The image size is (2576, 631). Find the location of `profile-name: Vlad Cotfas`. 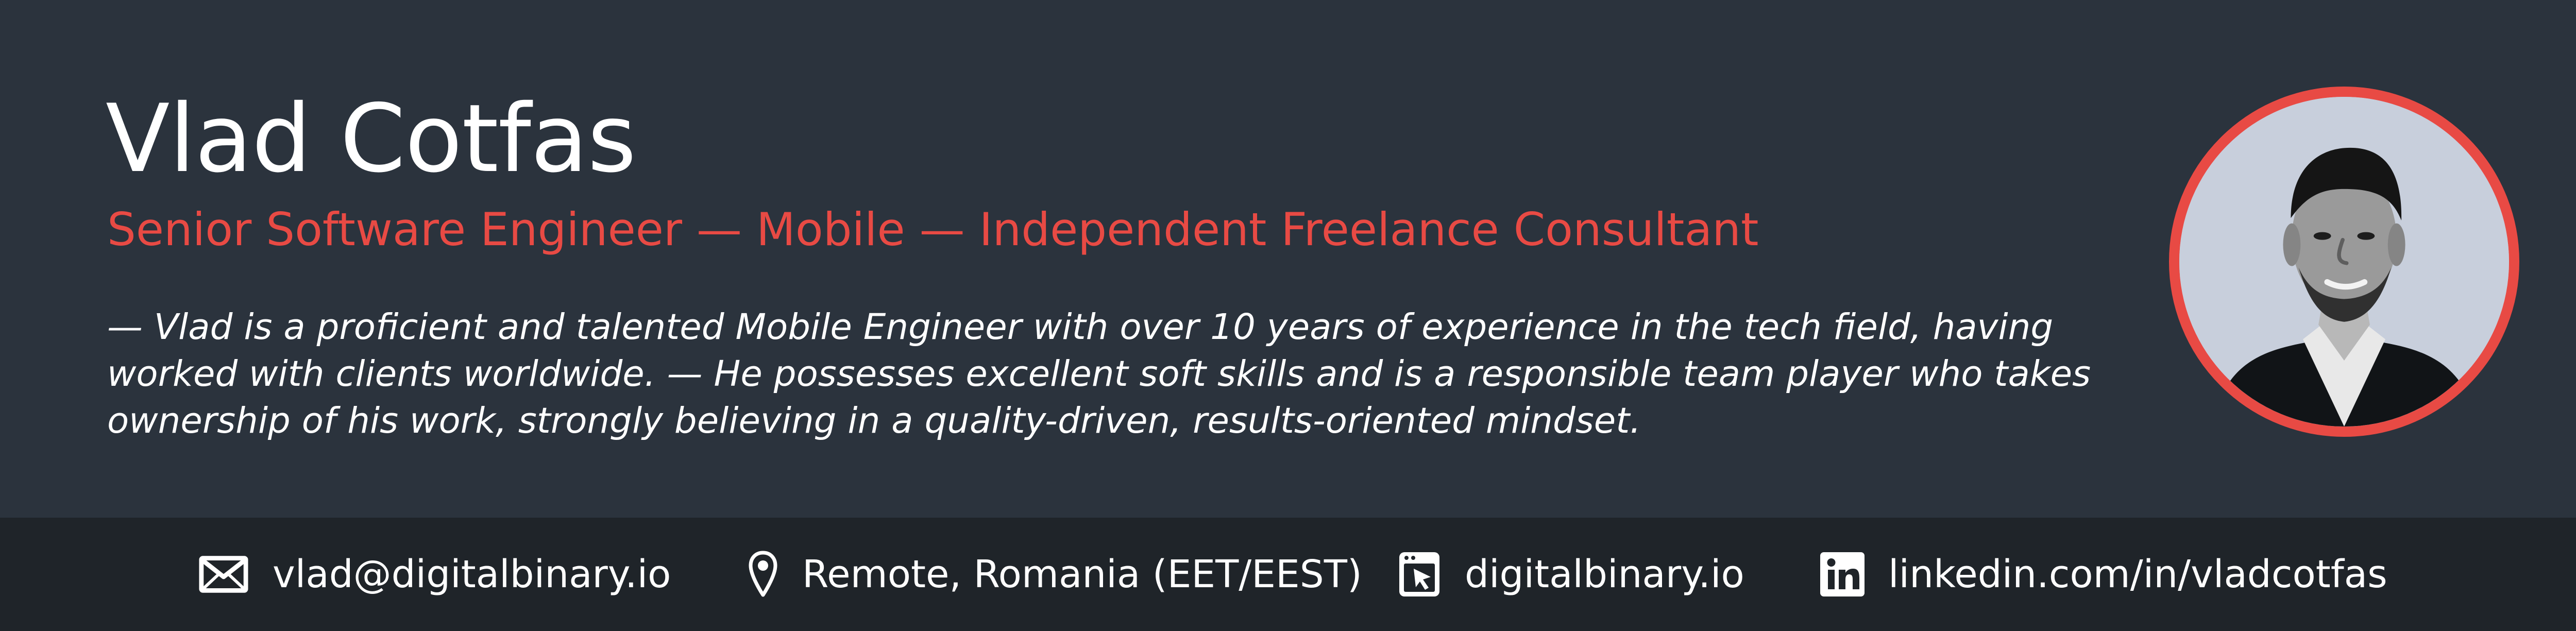

profile-name: Vlad Cotfas is located at coordinates (371, 138).